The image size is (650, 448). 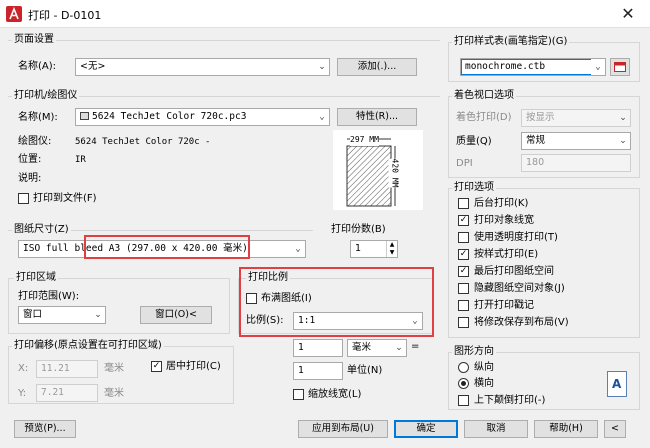 What do you see at coordinates (544, 263) in the screenshot?
I see `plot-options-group` at bounding box center [544, 263].